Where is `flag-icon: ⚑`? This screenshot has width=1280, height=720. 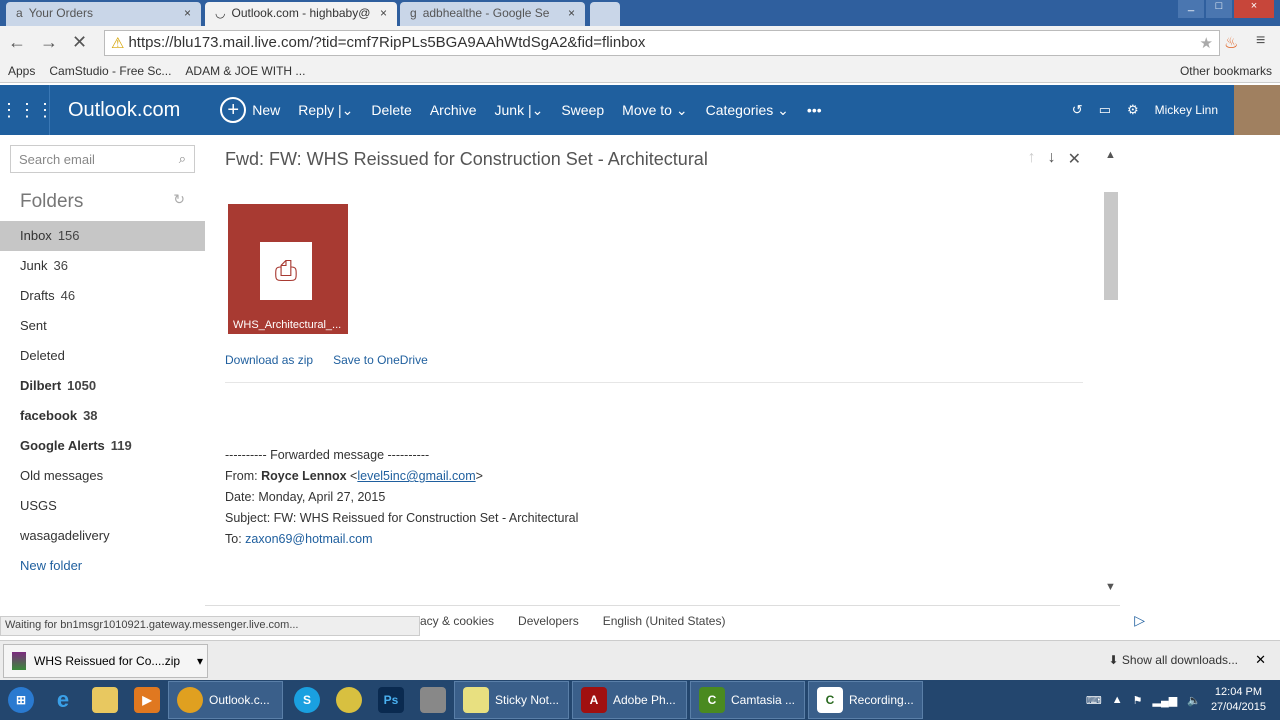 flag-icon: ⚑ is located at coordinates (1138, 700).